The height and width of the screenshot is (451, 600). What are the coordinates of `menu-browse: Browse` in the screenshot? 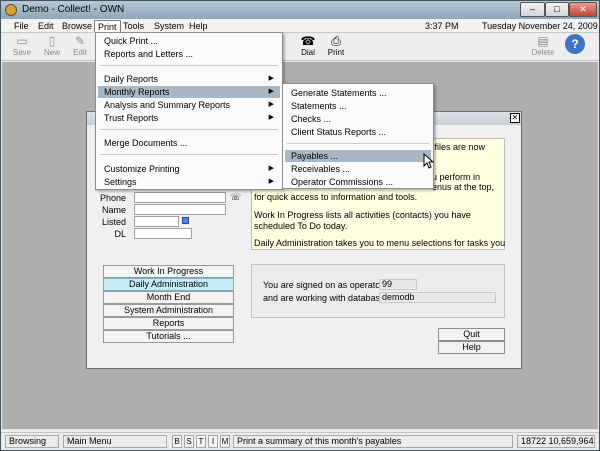 It's located at (77, 26).